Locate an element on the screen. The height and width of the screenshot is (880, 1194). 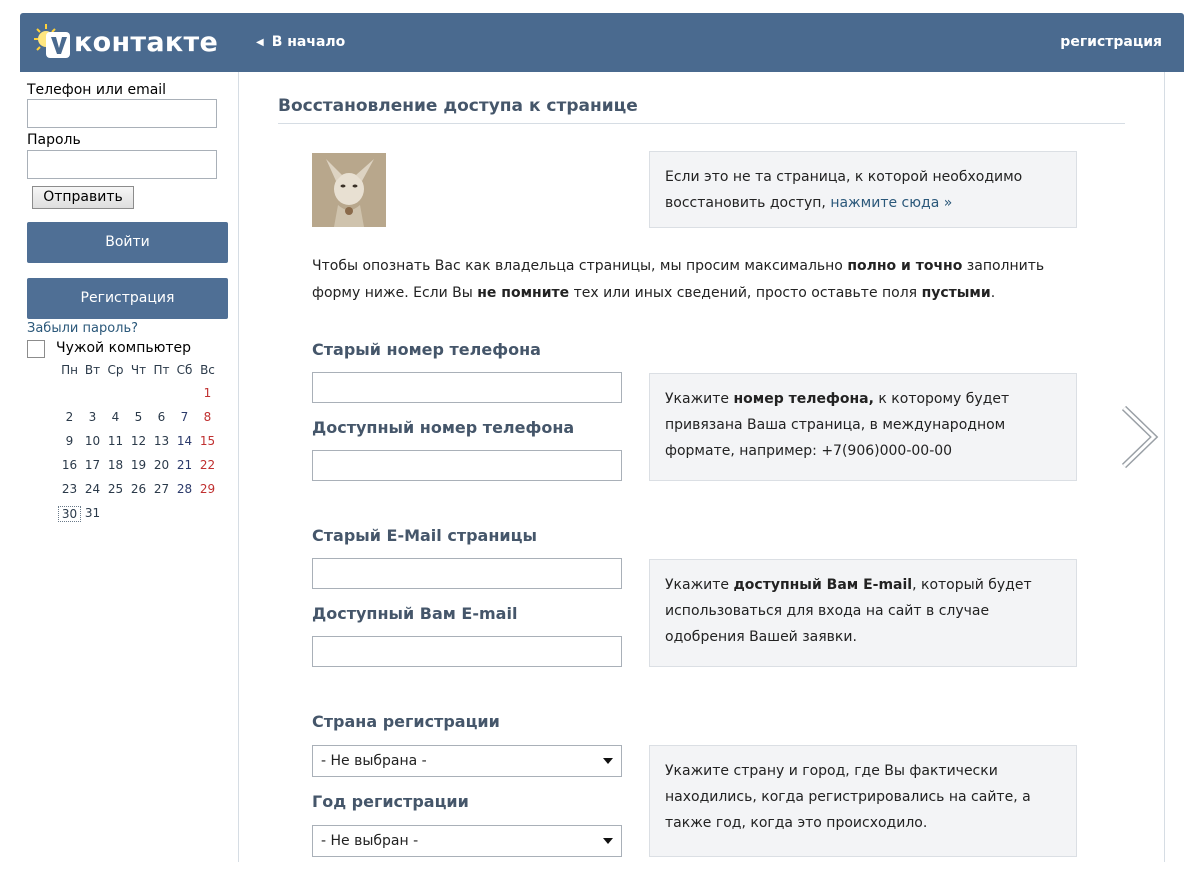
nav-home-label: В начало is located at coordinates (308, 42).